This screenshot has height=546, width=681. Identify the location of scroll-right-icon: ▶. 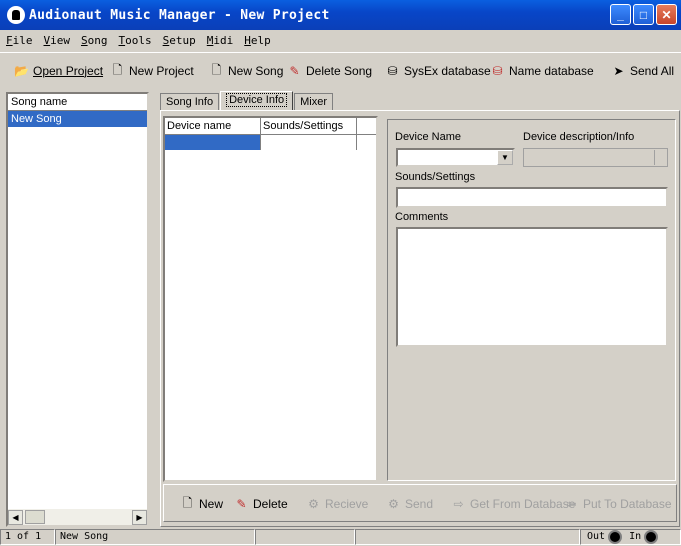
(139, 517).